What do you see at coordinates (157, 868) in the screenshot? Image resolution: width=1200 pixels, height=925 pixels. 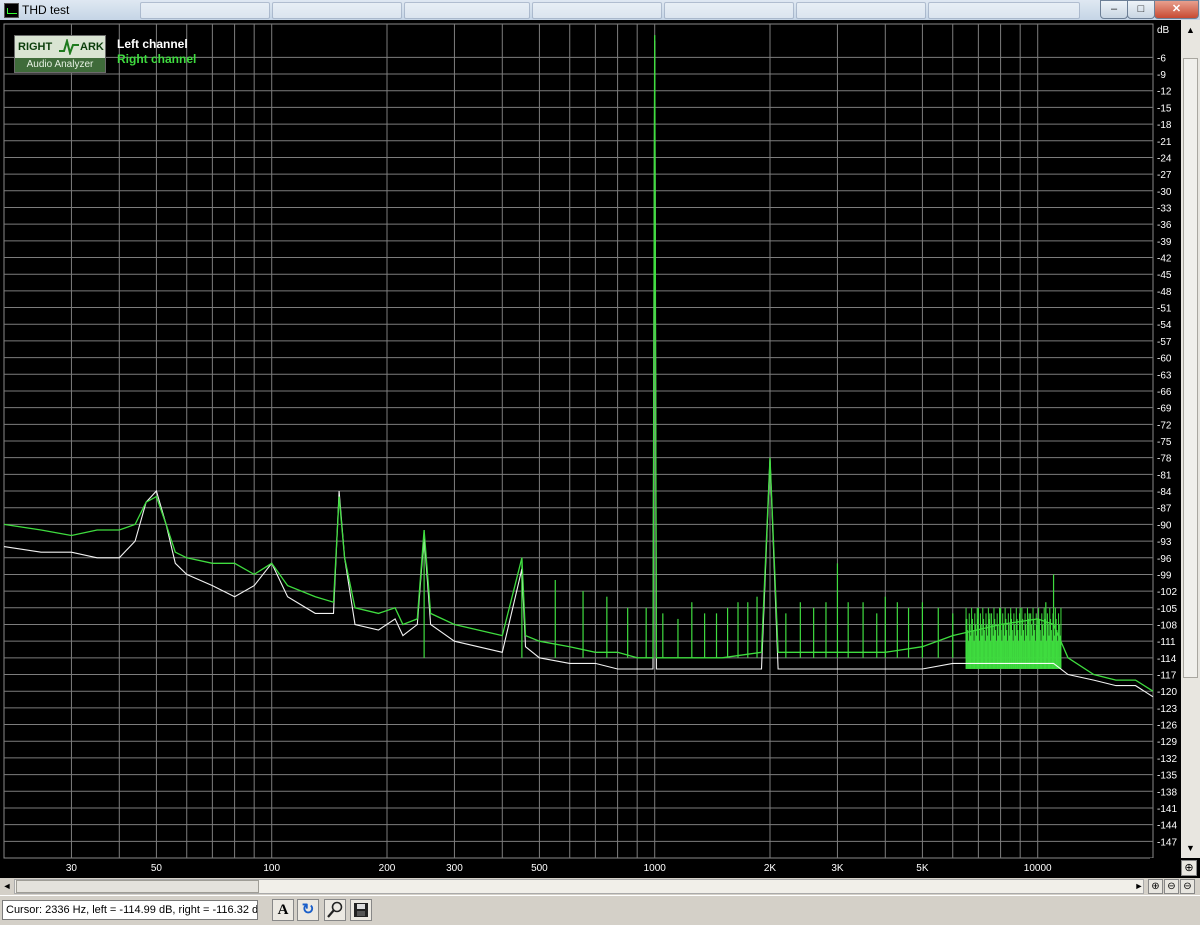 I see `x-tick-label: 50` at bounding box center [157, 868].